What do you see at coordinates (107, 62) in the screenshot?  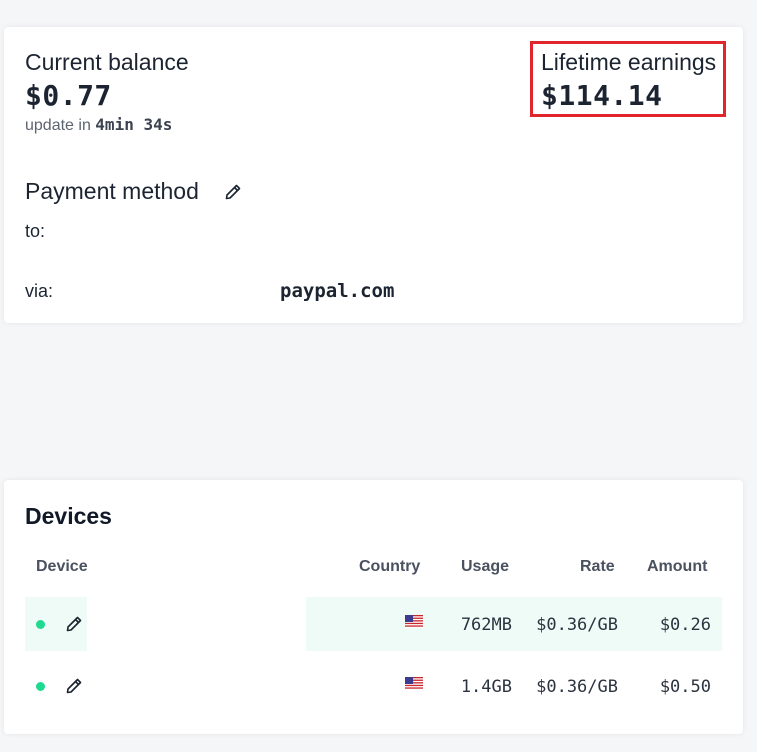 I see `current-balance-label: Current balance` at bounding box center [107, 62].